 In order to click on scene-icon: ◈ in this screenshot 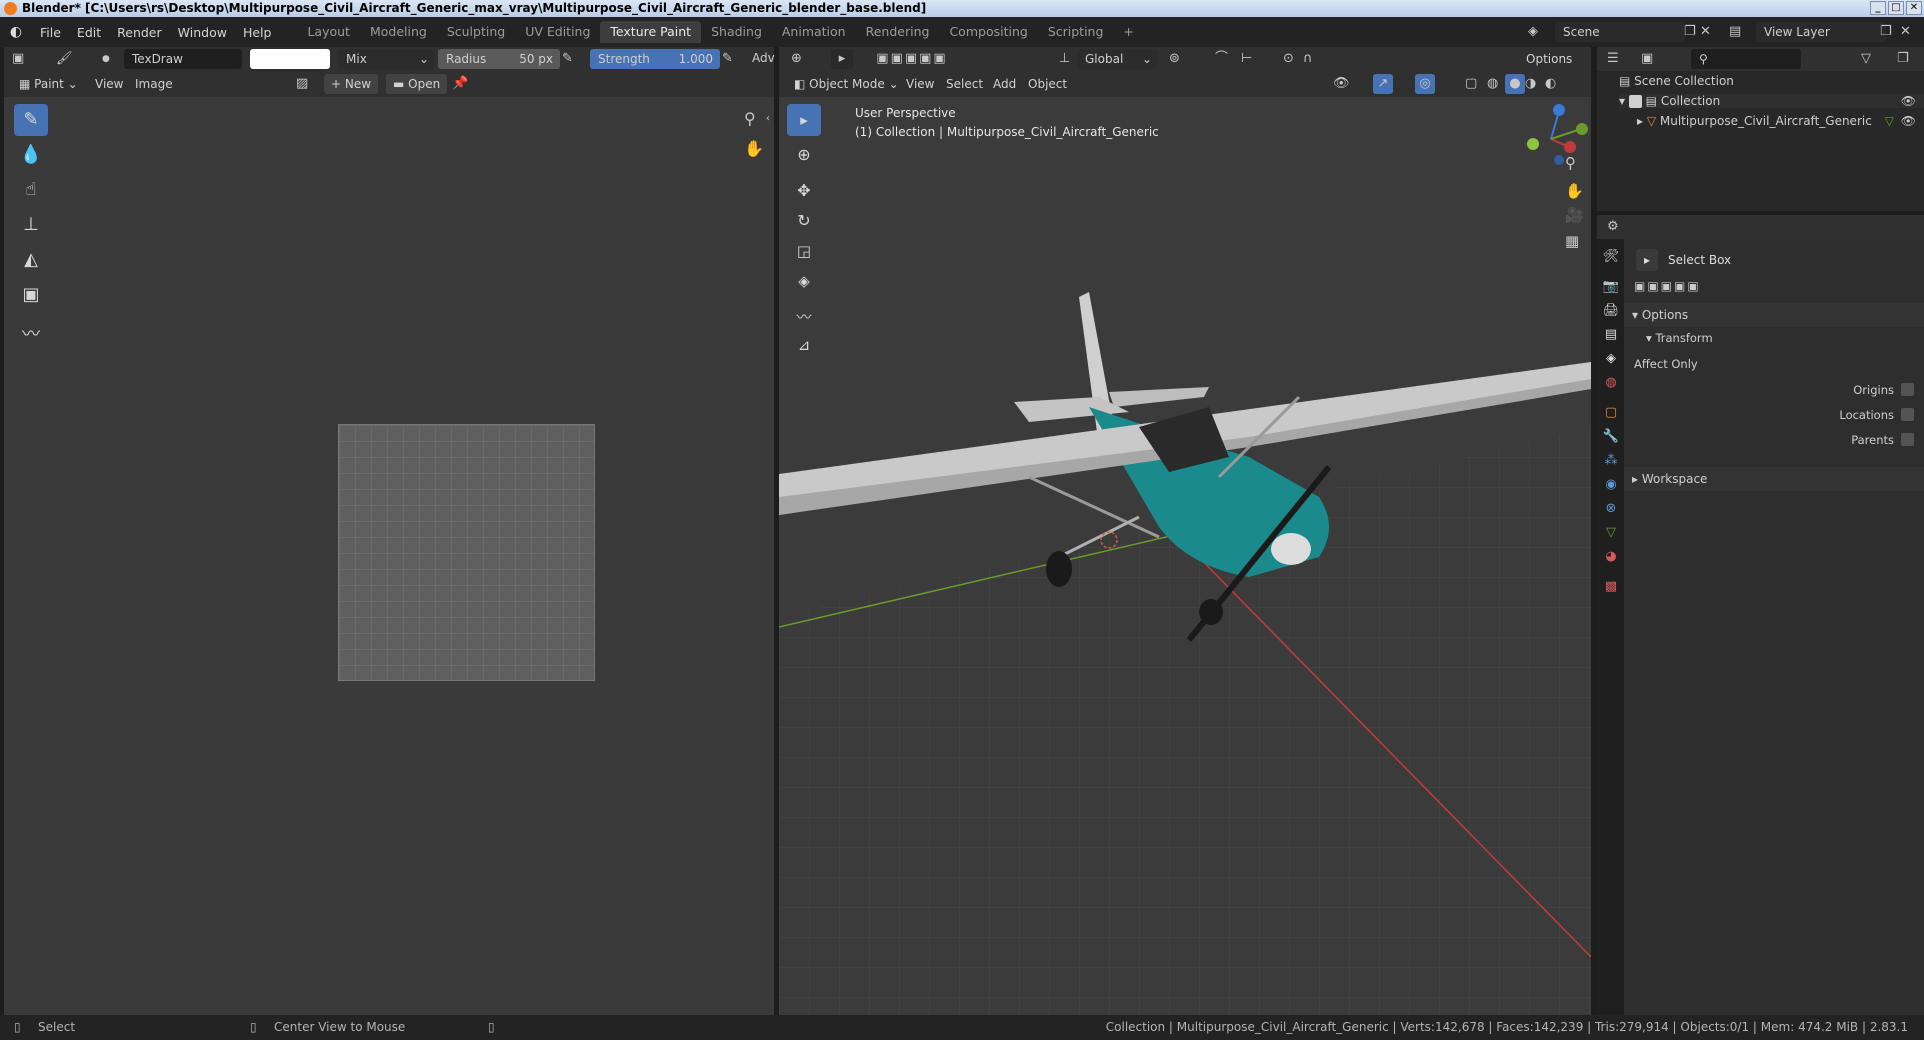, I will do `click(1533, 32)`.